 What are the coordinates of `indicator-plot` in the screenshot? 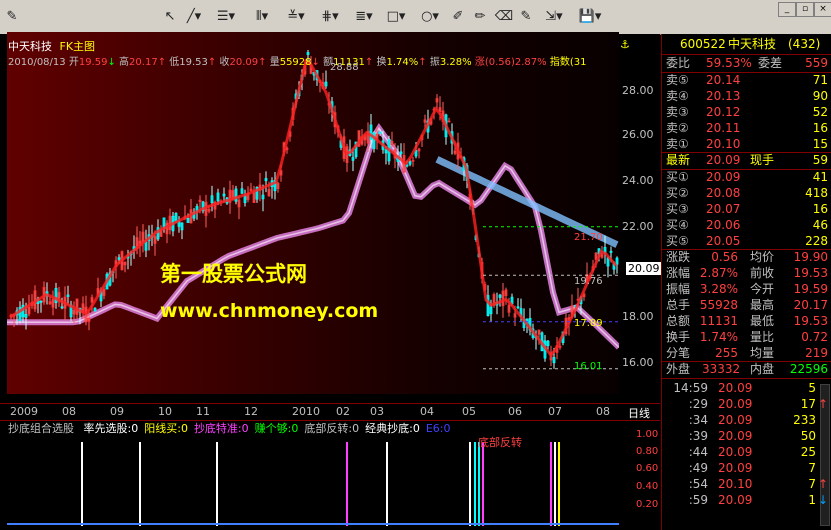 It's located at (313, 480).